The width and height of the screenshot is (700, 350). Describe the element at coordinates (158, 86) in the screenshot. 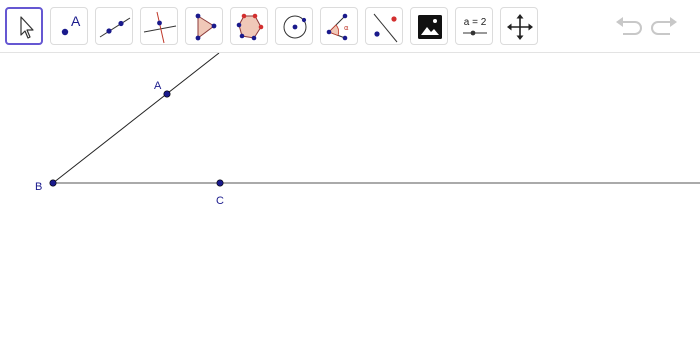

I see `point-a-label: A` at that location.